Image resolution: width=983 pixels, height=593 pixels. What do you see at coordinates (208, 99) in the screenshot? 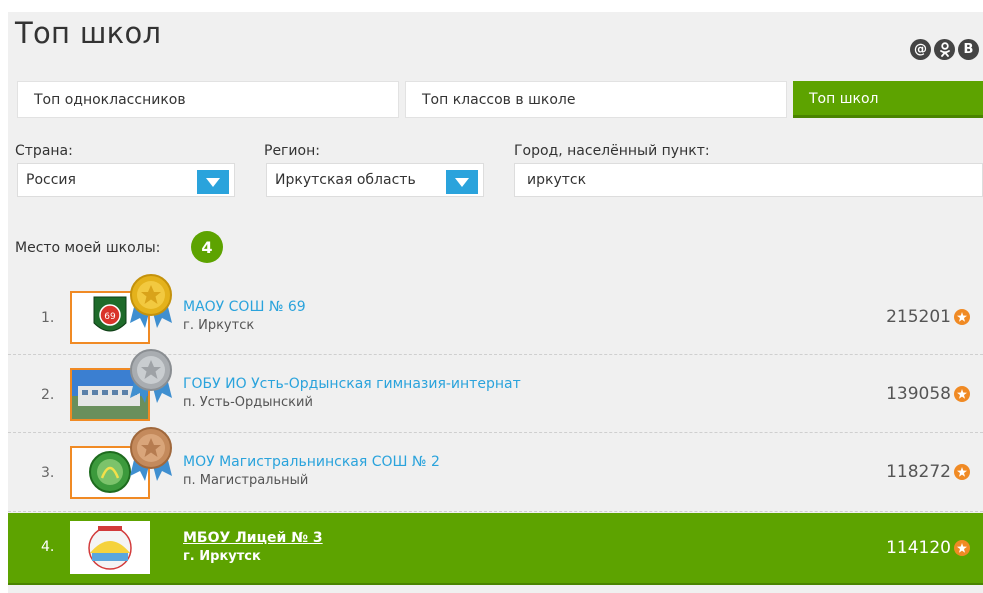
I see `tab-top-classmates: Топ одноклассников` at bounding box center [208, 99].